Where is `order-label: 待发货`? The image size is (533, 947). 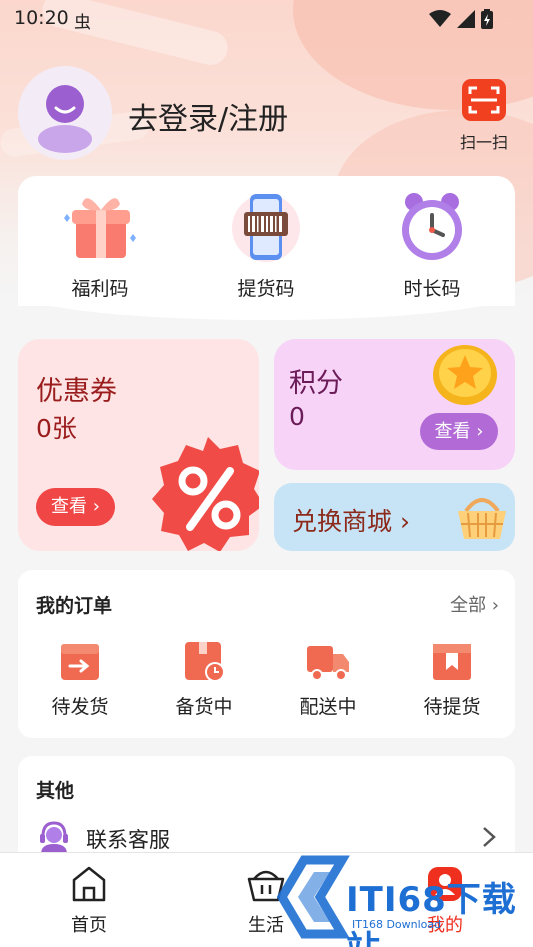 order-label: 待发货 is located at coordinates (80, 707).